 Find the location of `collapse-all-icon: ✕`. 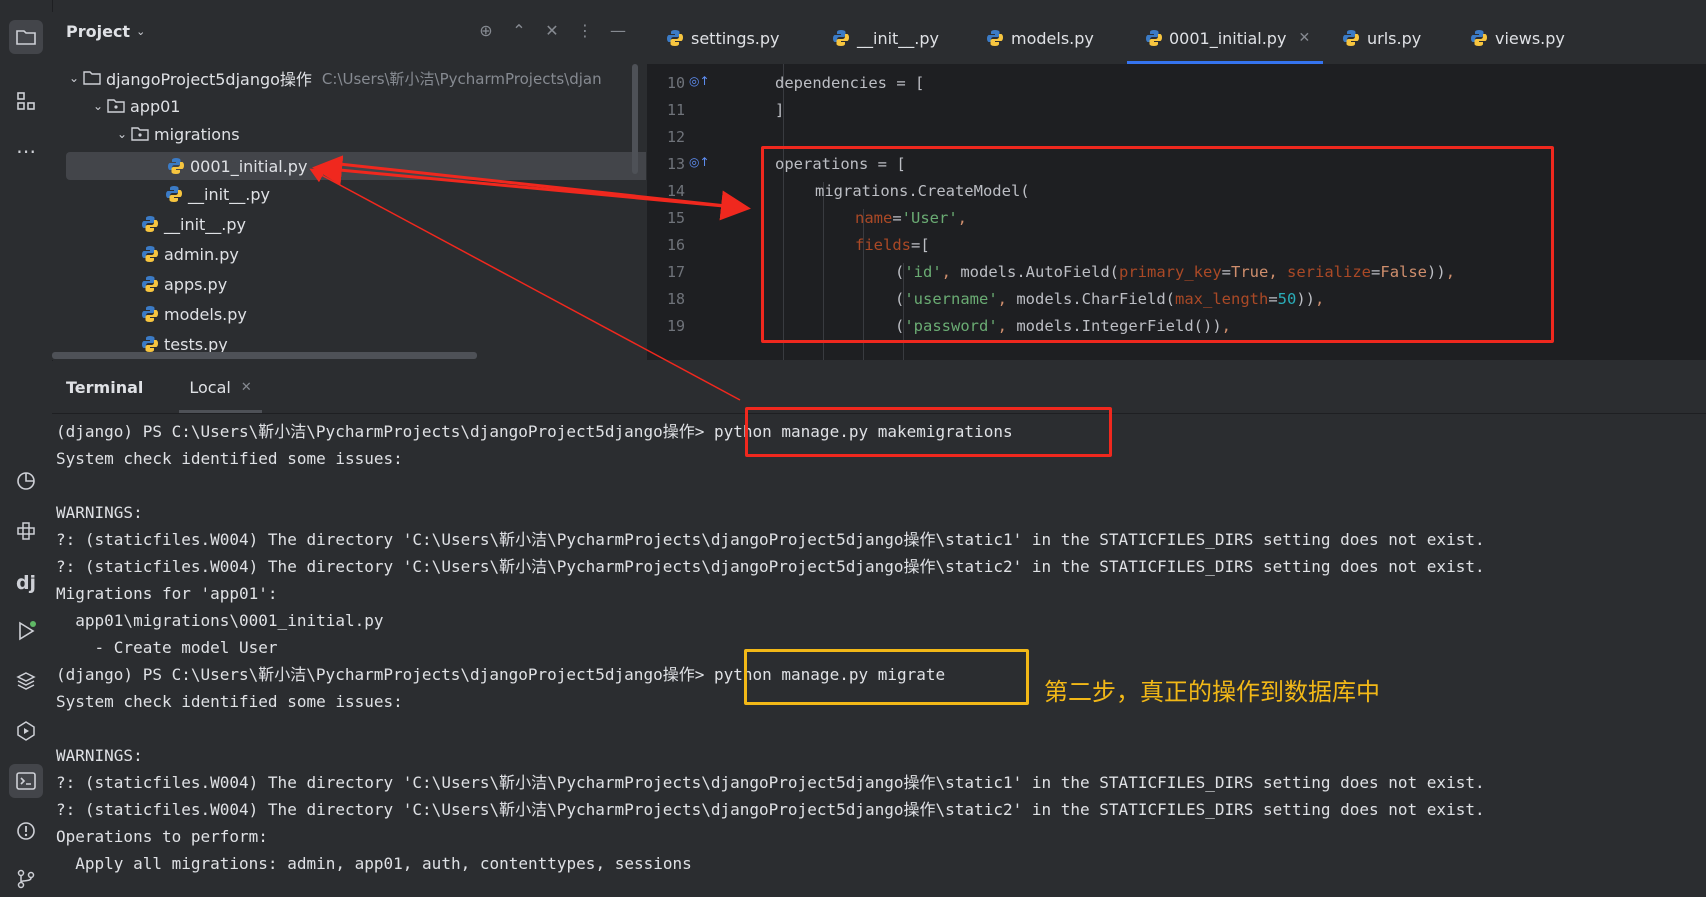

collapse-all-icon: ✕ is located at coordinates (552, 31).